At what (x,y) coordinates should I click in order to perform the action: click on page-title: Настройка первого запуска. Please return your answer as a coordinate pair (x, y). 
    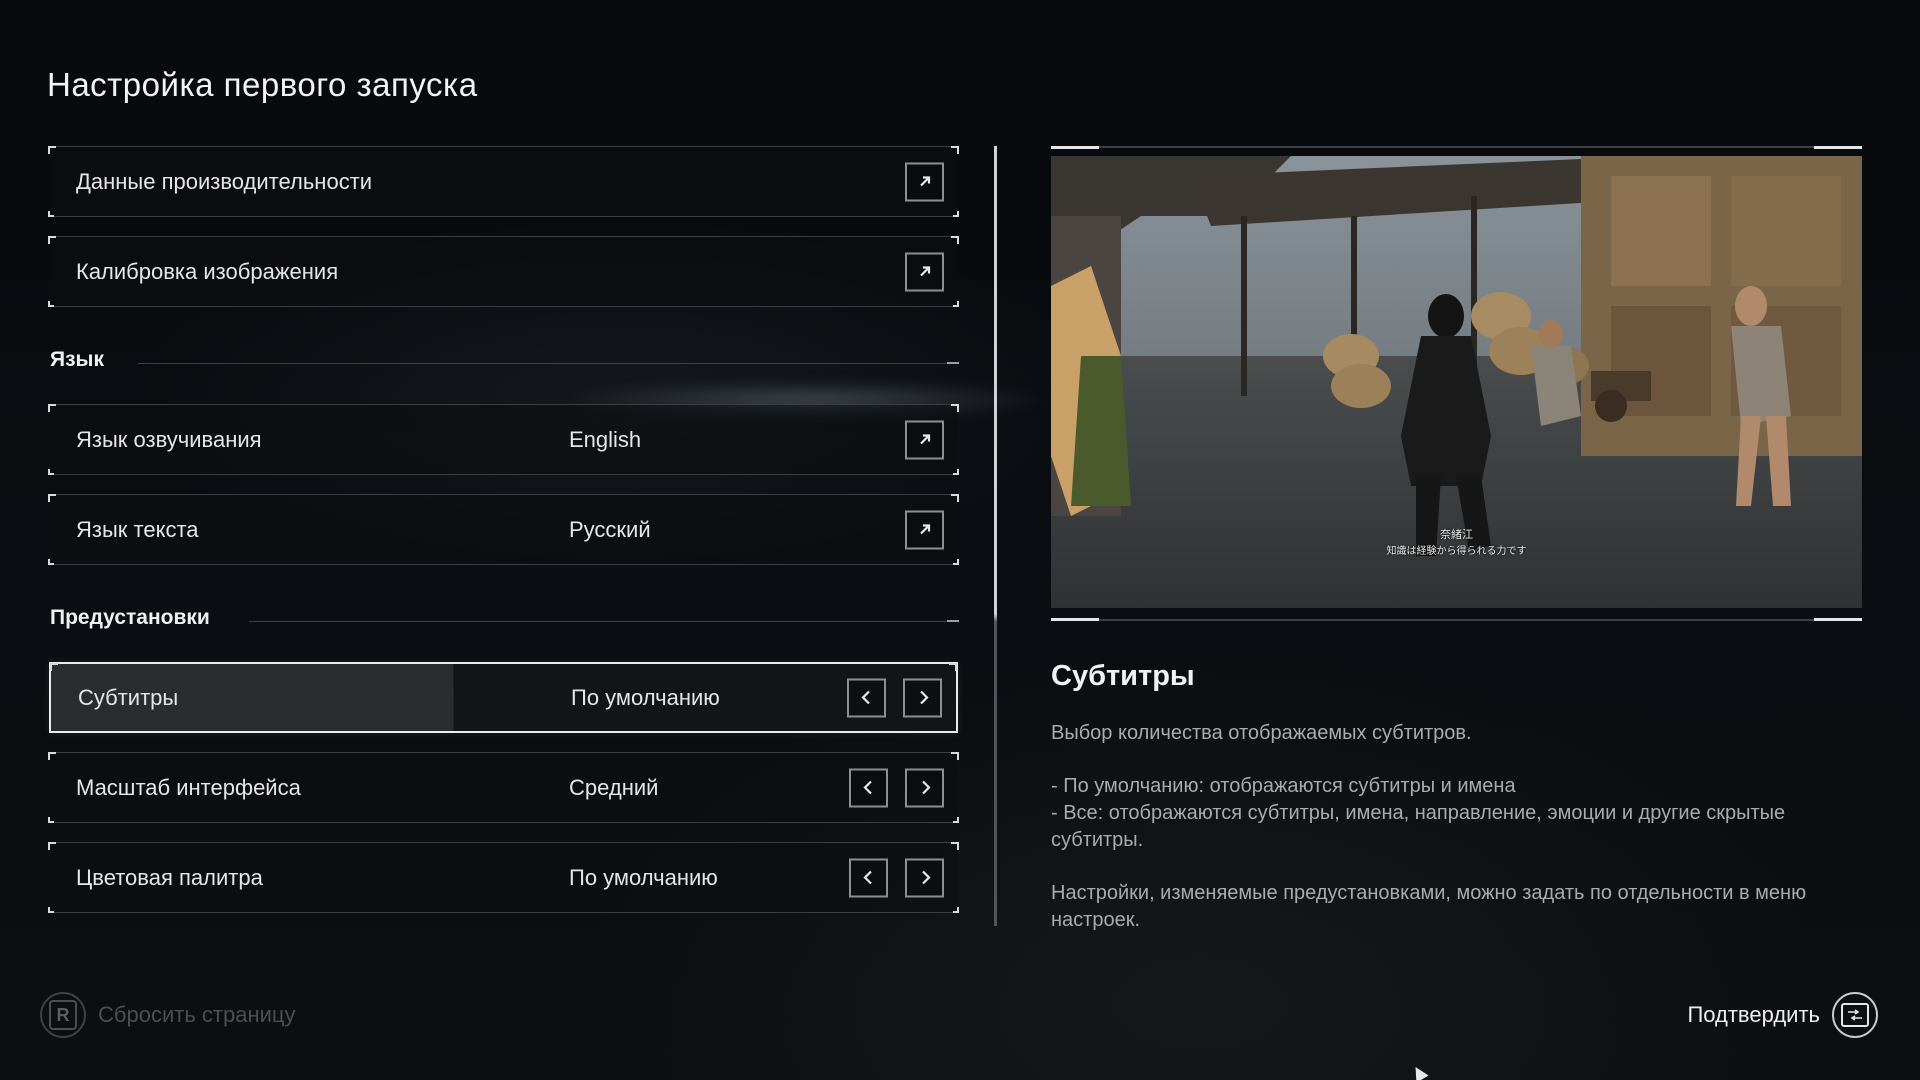
    Looking at the image, I should click on (262, 84).